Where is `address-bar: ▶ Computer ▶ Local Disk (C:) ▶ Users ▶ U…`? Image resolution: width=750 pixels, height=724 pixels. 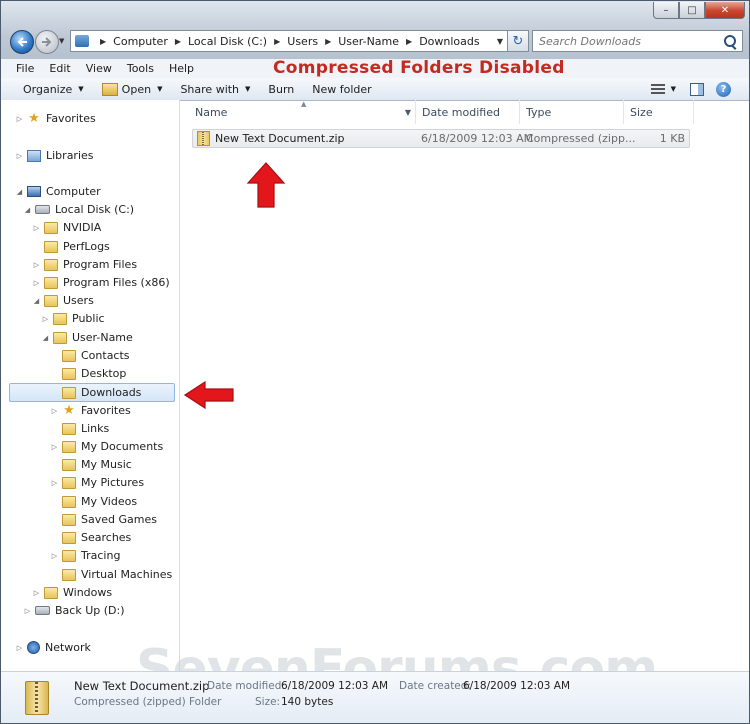 address-bar: ▶ Computer ▶ Local Disk (C:) ▶ Users ▶ U… is located at coordinates (289, 41).